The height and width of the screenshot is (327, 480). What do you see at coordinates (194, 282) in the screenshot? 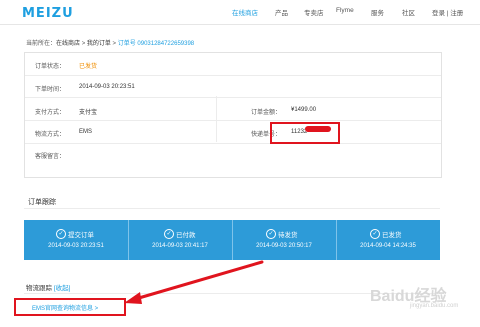
I see `annotation-arrow-icon` at bounding box center [194, 282].